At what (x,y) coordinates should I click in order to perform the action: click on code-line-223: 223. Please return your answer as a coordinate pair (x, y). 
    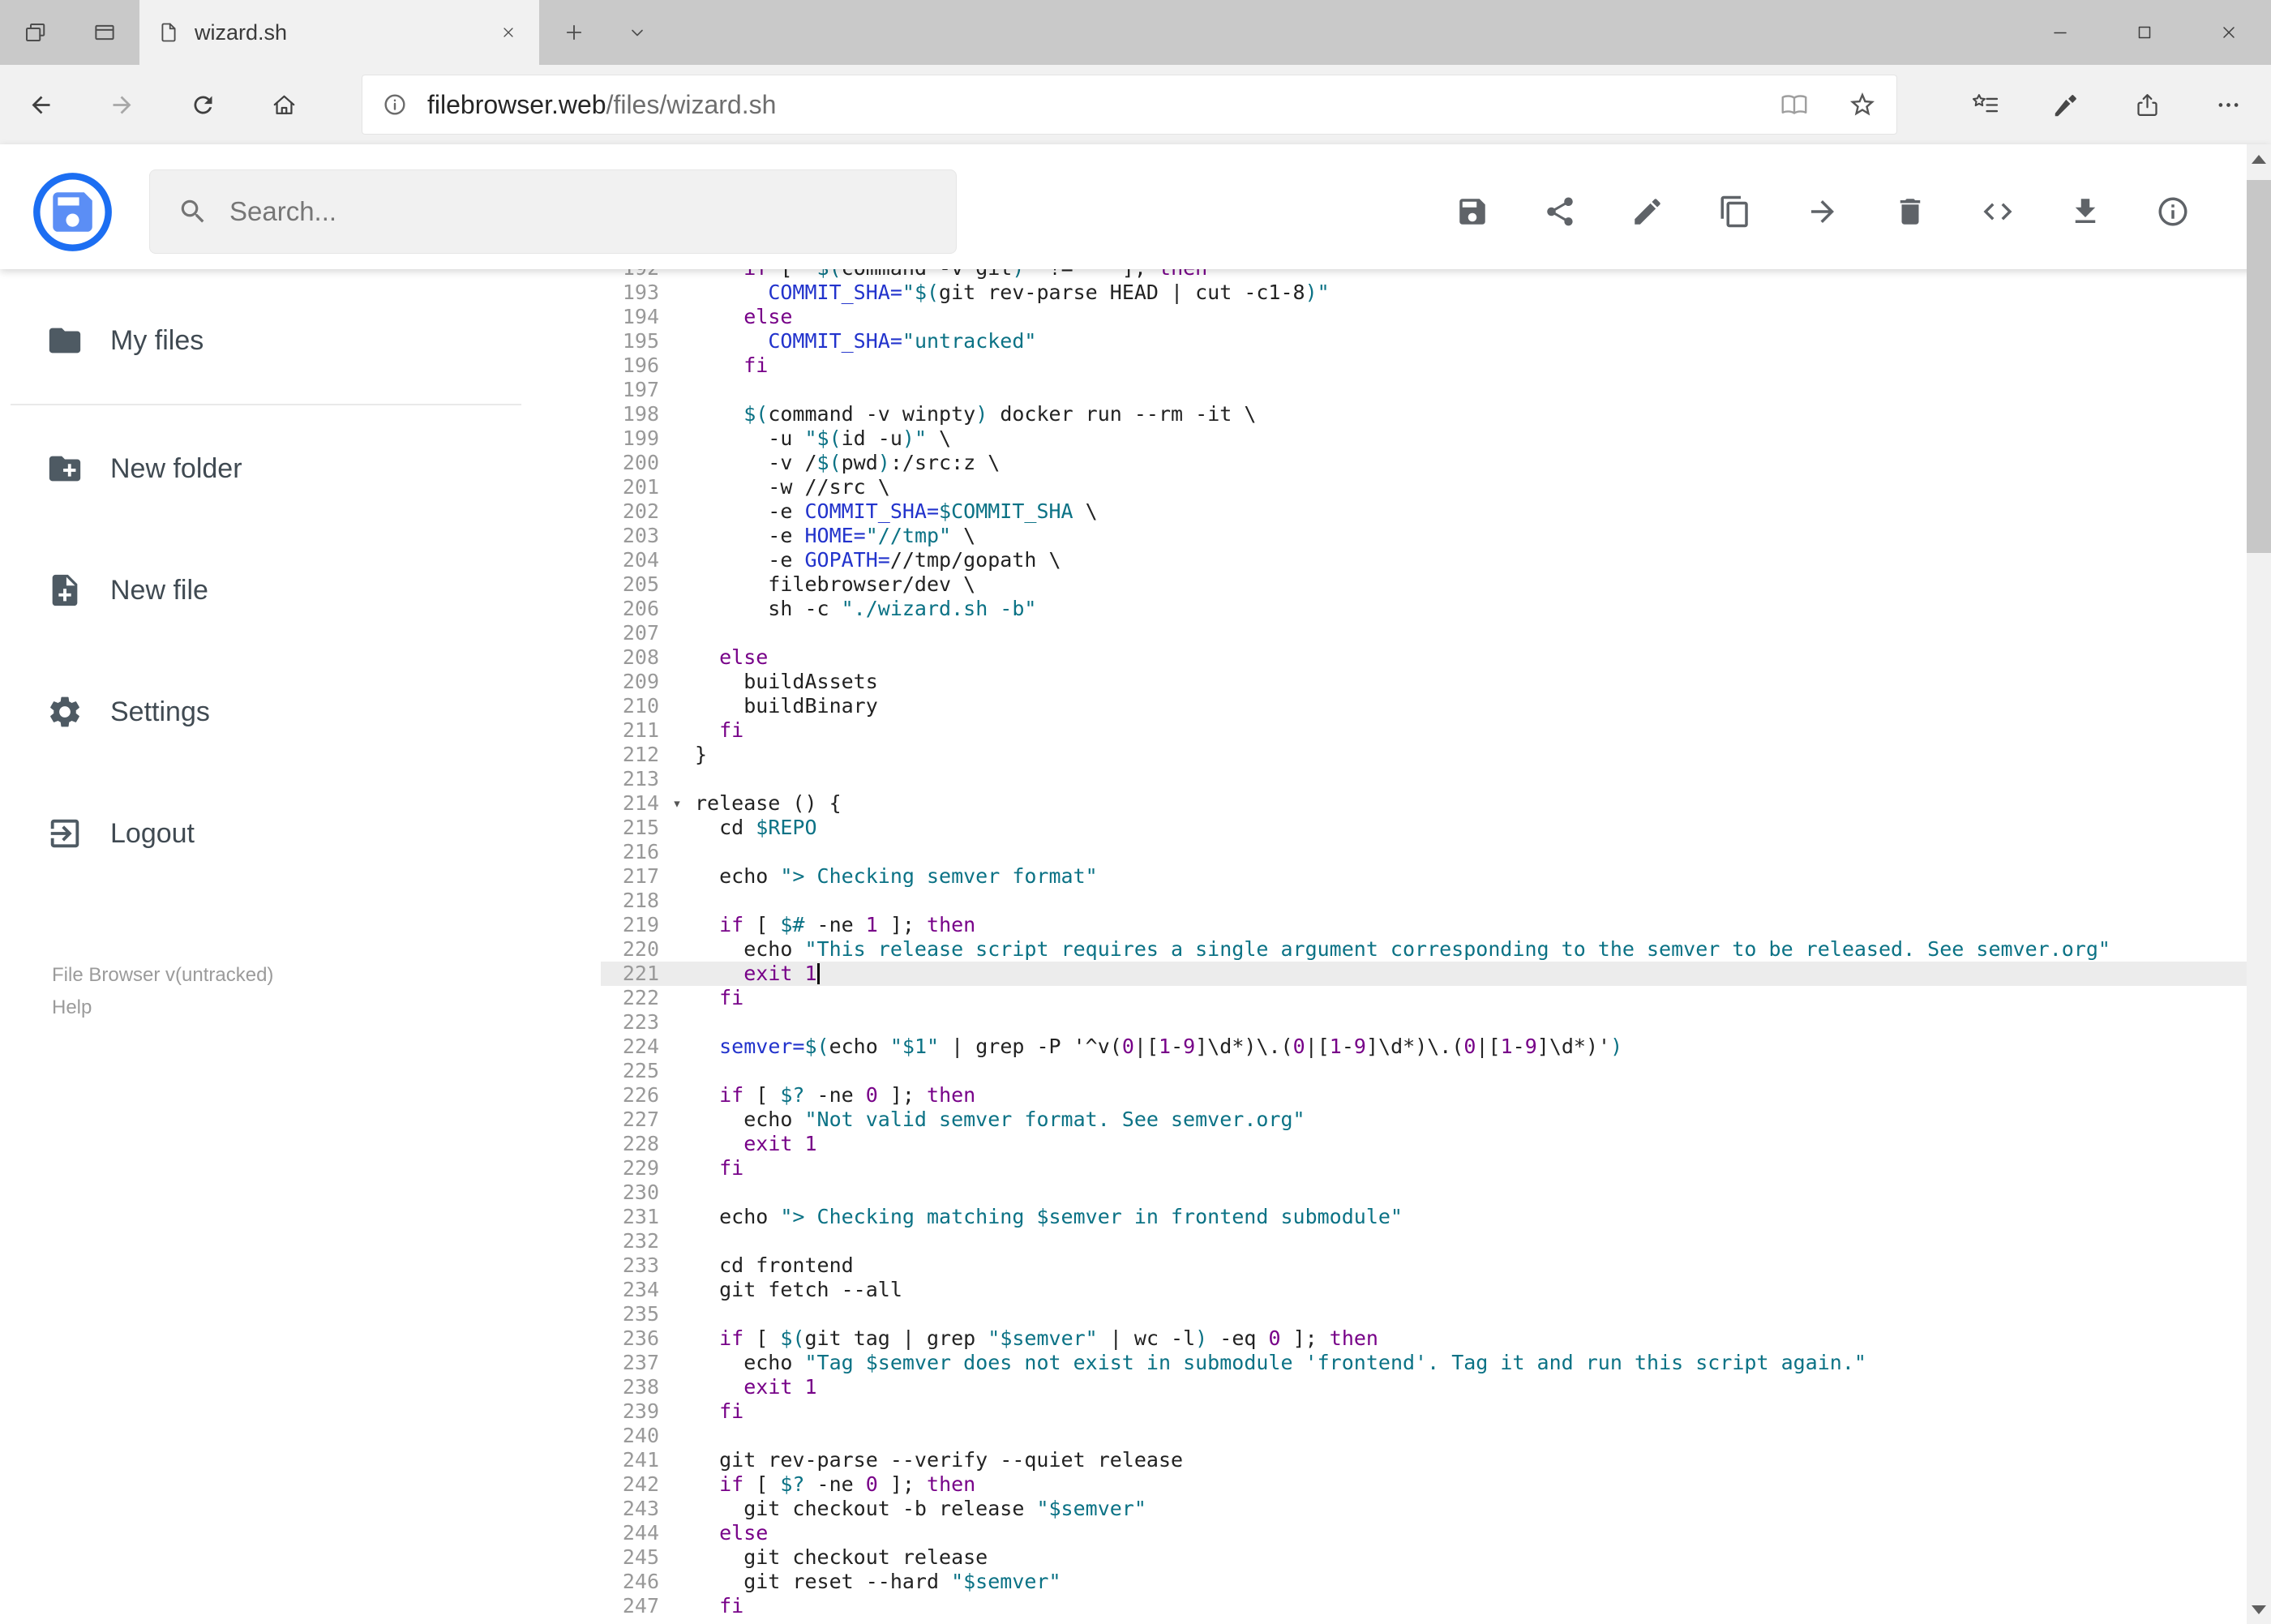
    Looking at the image, I should click on (1436, 1023).